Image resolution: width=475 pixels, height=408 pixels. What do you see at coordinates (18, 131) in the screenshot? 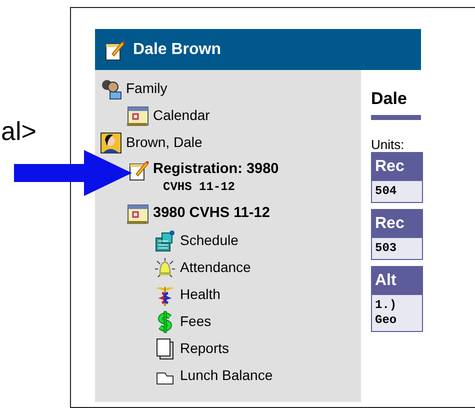
I see `annotation-text: al>` at bounding box center [18, 131].